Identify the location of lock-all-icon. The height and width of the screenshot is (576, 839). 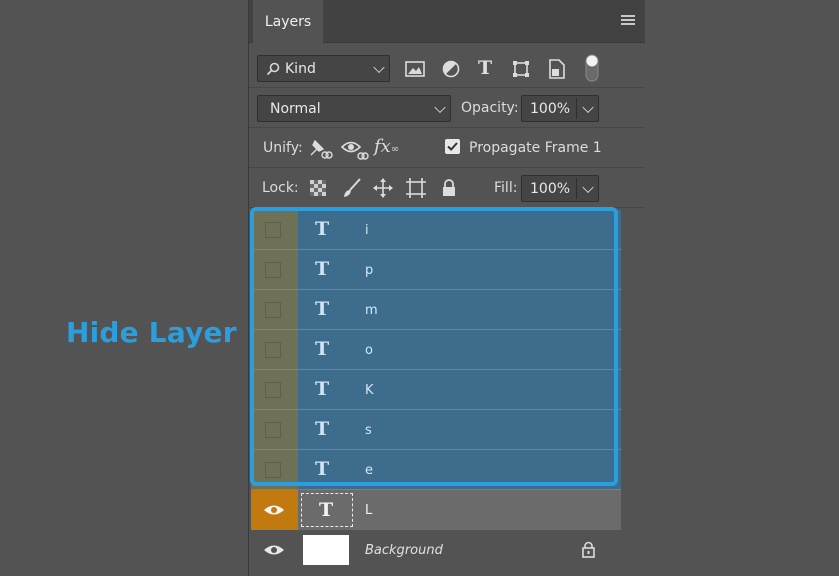
(449, 188).